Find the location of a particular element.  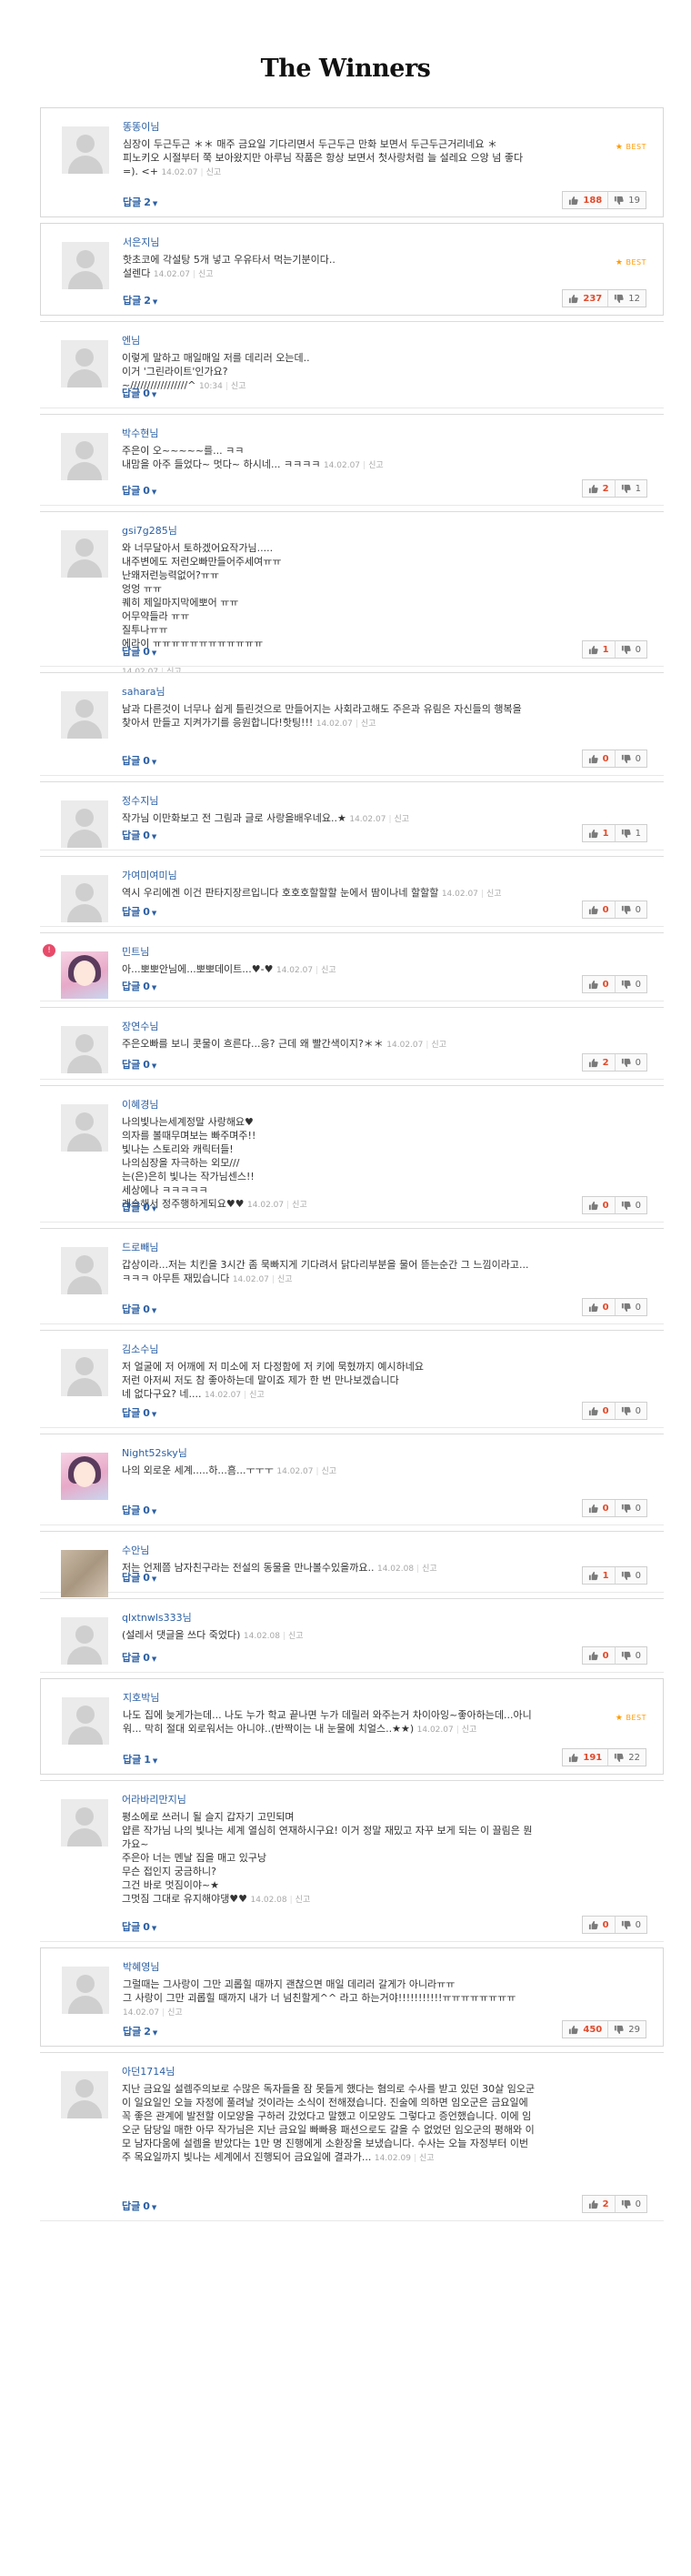

comment-author: 어라바리만지님 is located at coordinates (154, 1799).